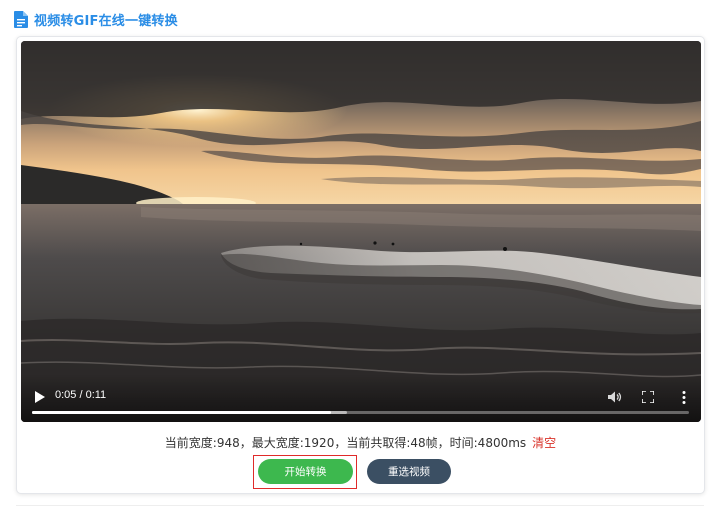  I want to click on volume-button, so click(615, 397).